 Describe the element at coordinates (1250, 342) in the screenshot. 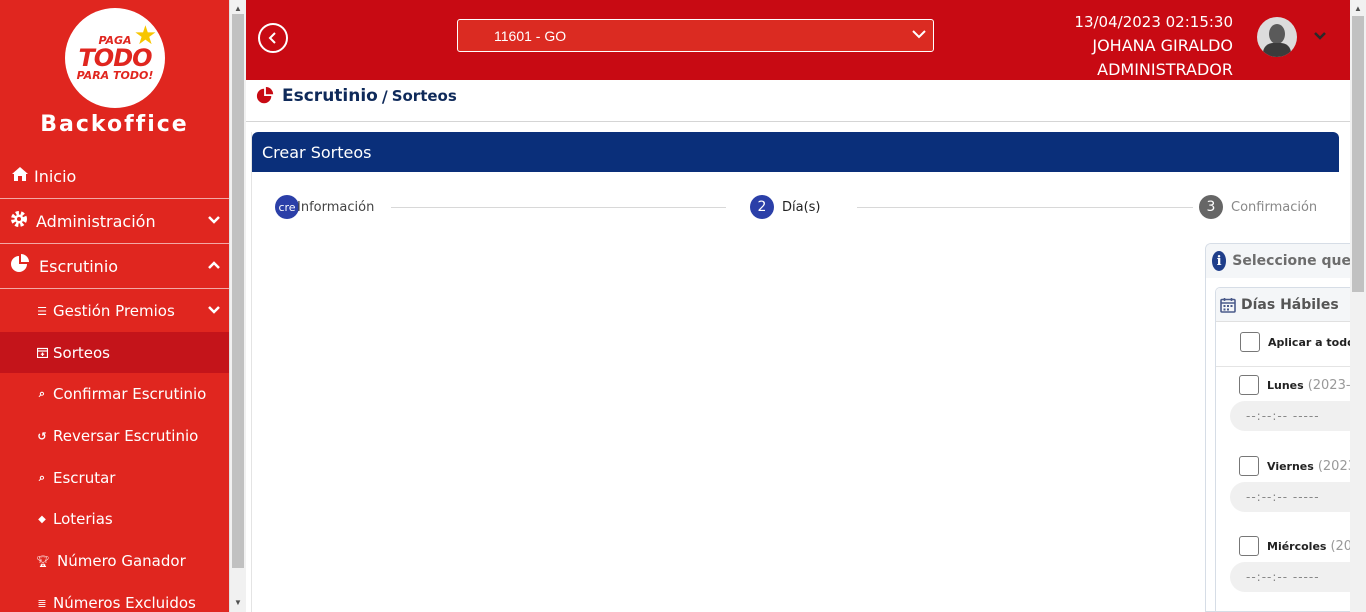

I see `apply-all-checkbox` at that location.